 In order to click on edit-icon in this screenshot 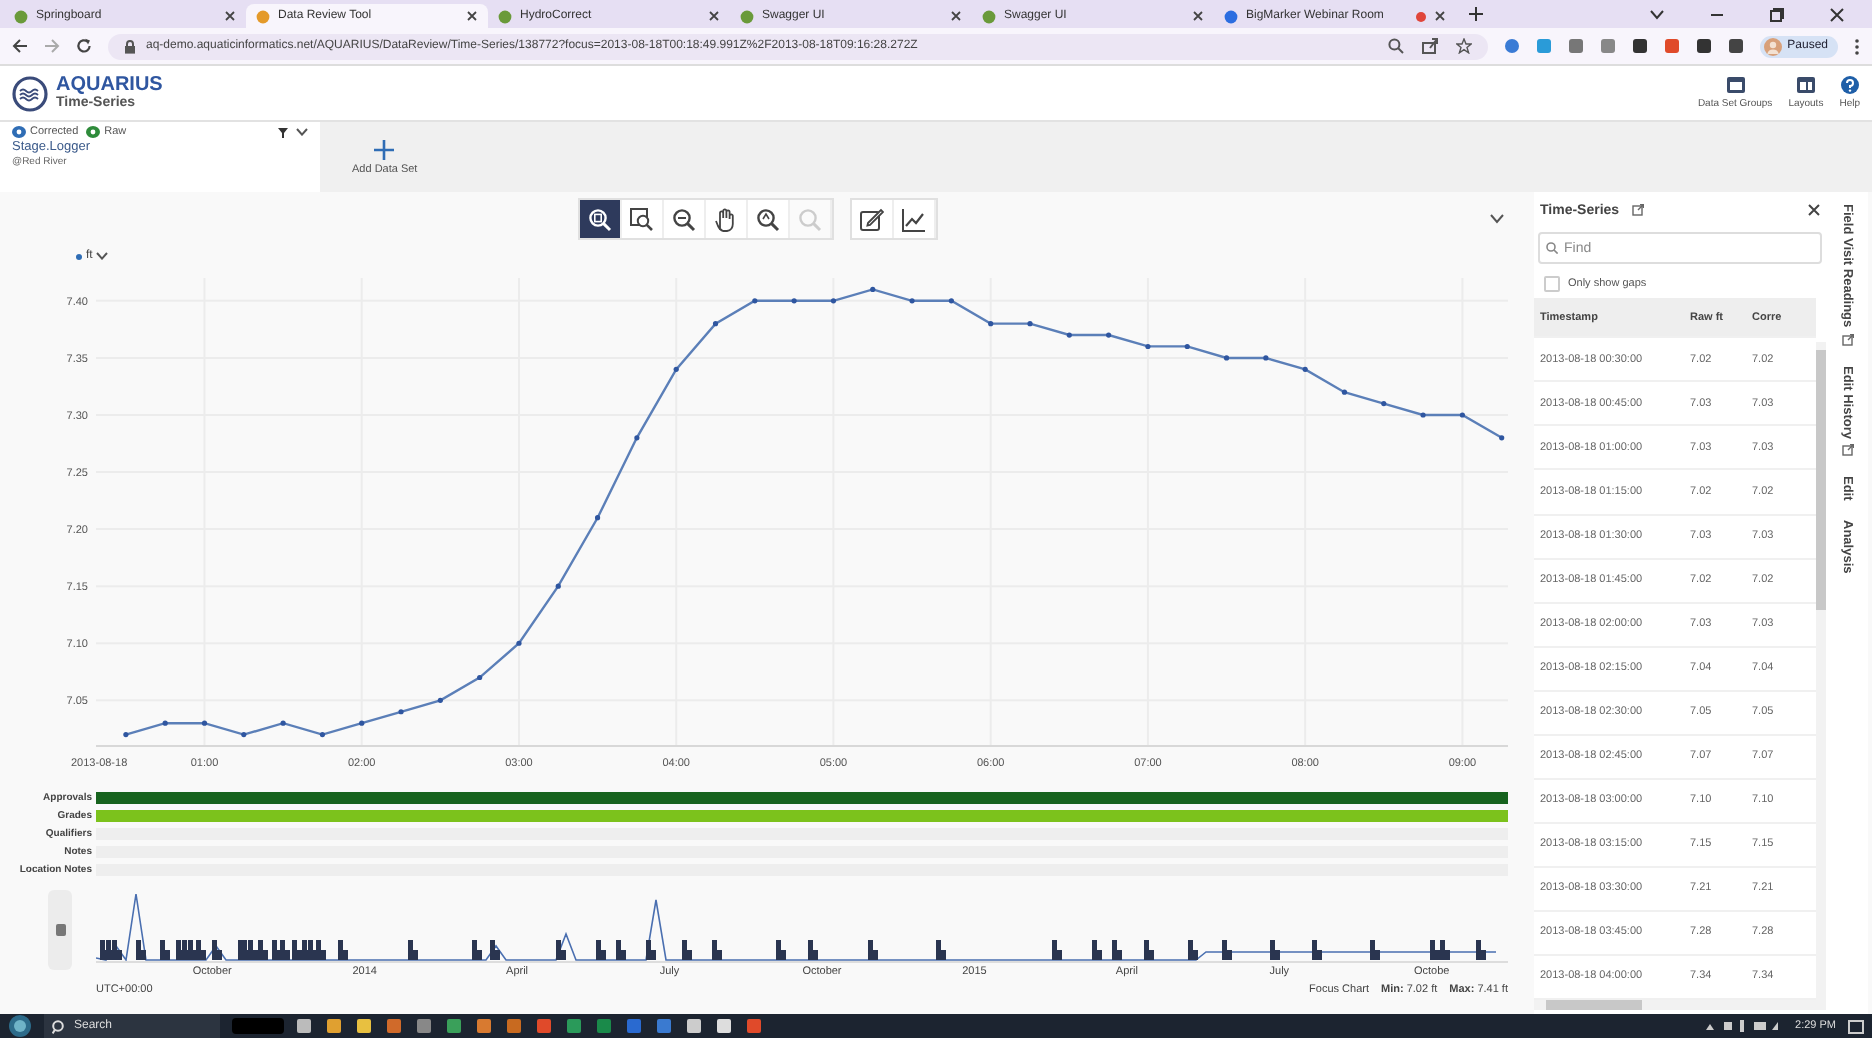, I will do `click(872, 219)`.